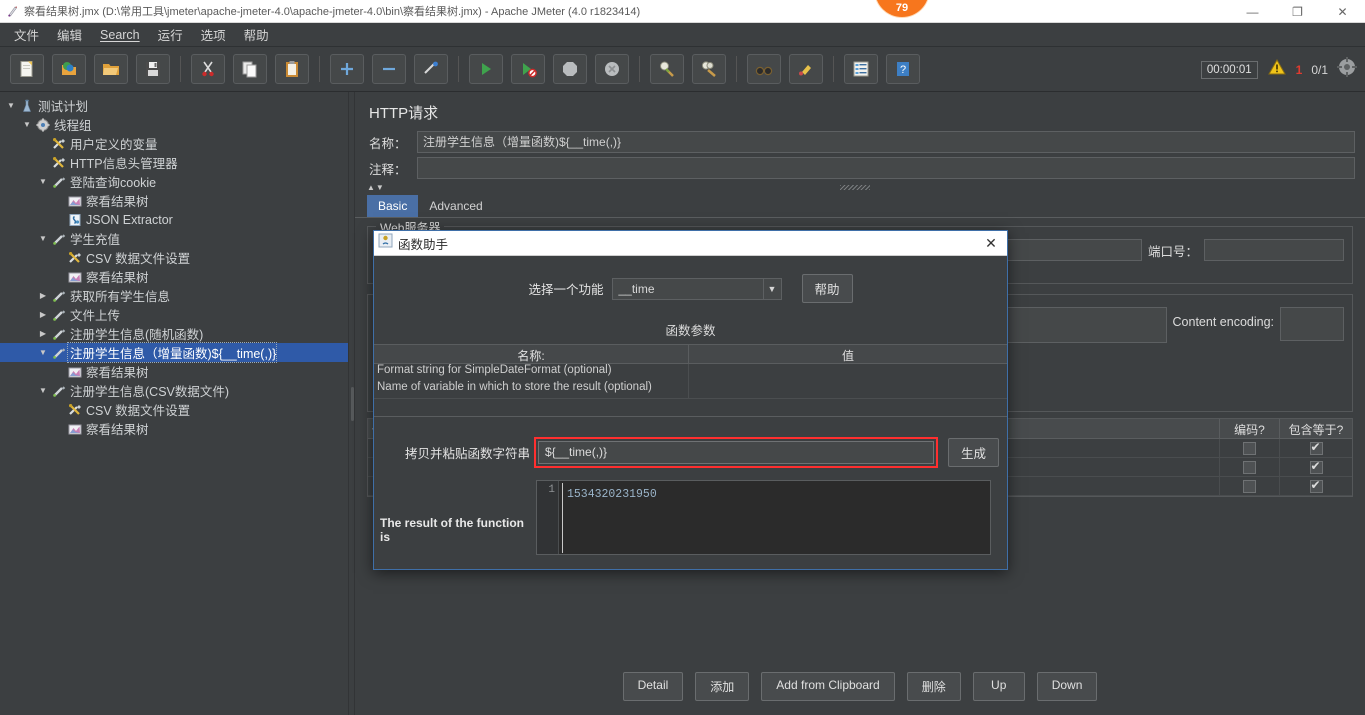  I want to click on menu-help: 帮助, so click(256, 34).